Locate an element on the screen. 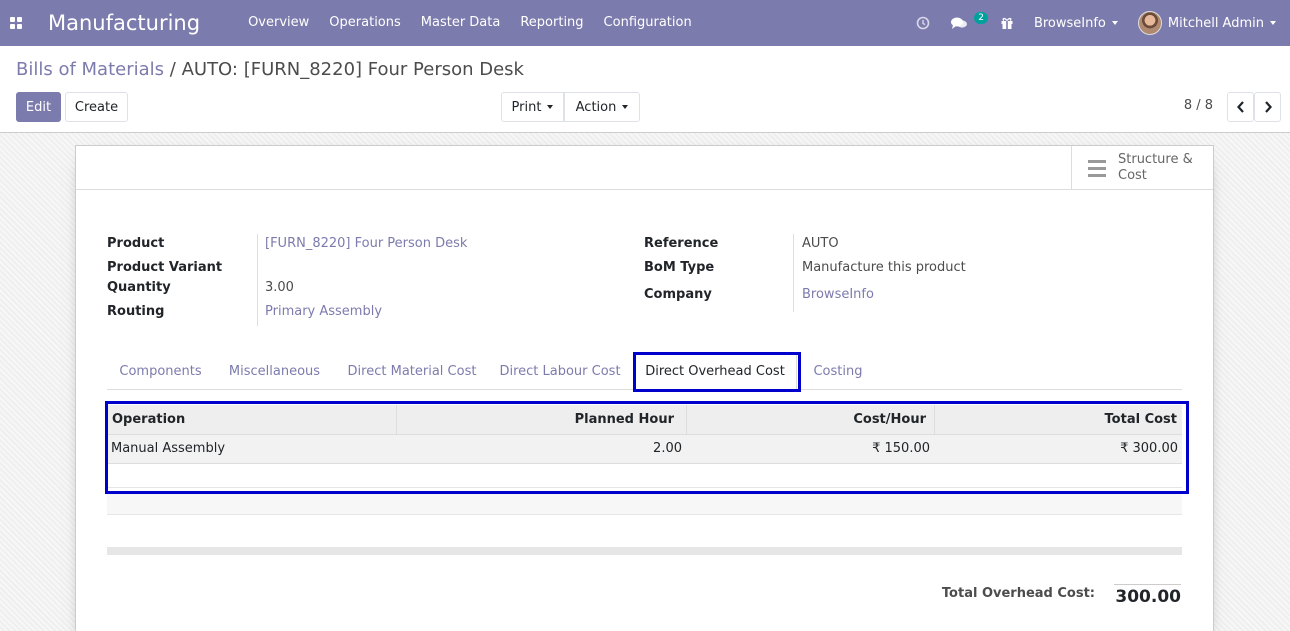 This screenshot has height=631, width=1290. pager-previous-button is located at coordinates (1240, 107).